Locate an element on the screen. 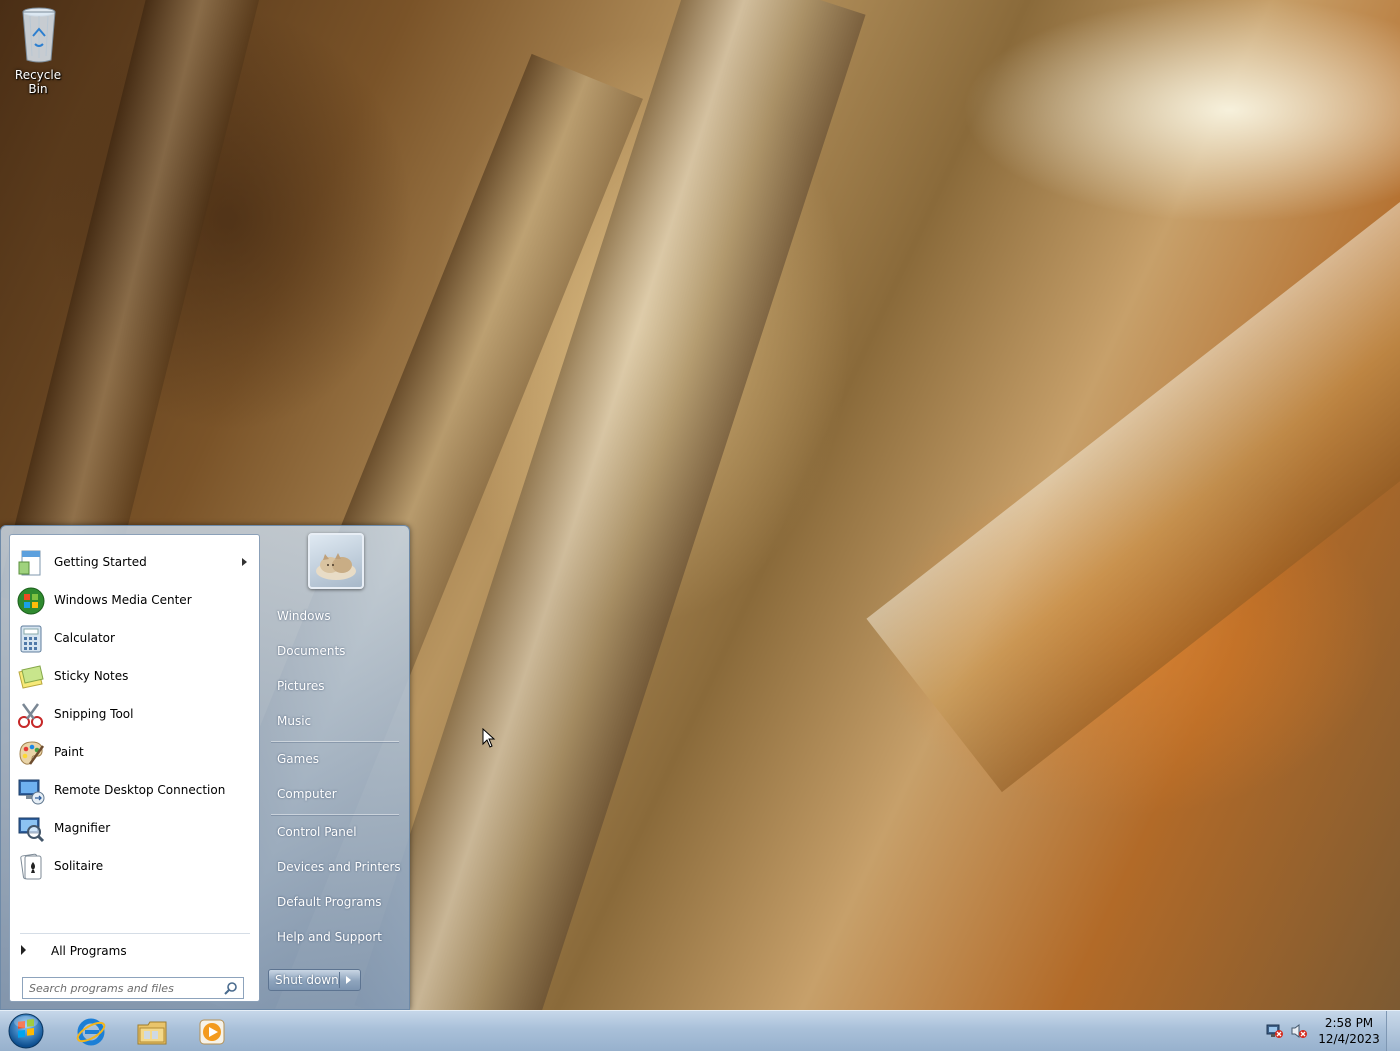 This screenshot has height=1051, width=1400. submenu-arrow-icon is located at coordinates (244, 562).